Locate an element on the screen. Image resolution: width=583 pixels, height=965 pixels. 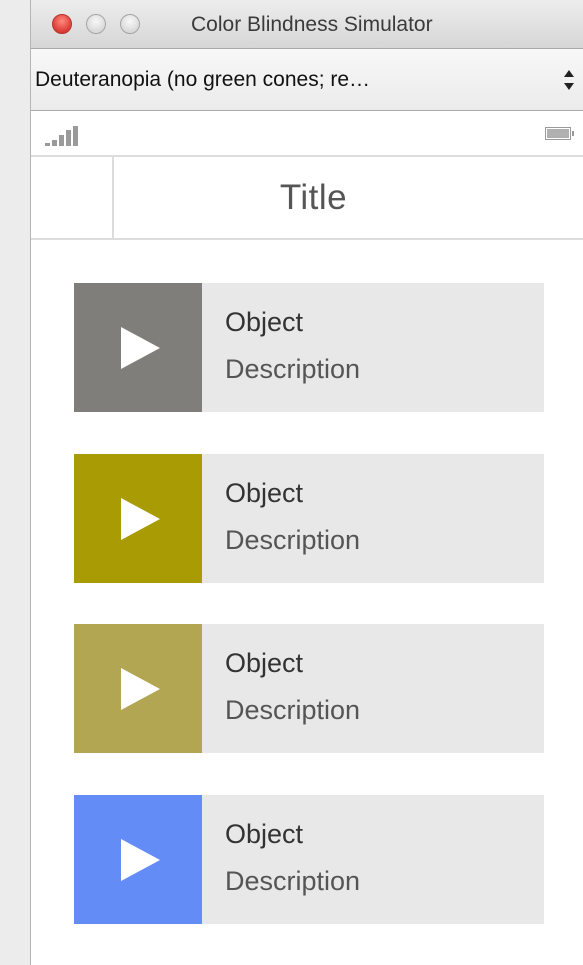
minimize-window-button is located at coordinates (96, 24).